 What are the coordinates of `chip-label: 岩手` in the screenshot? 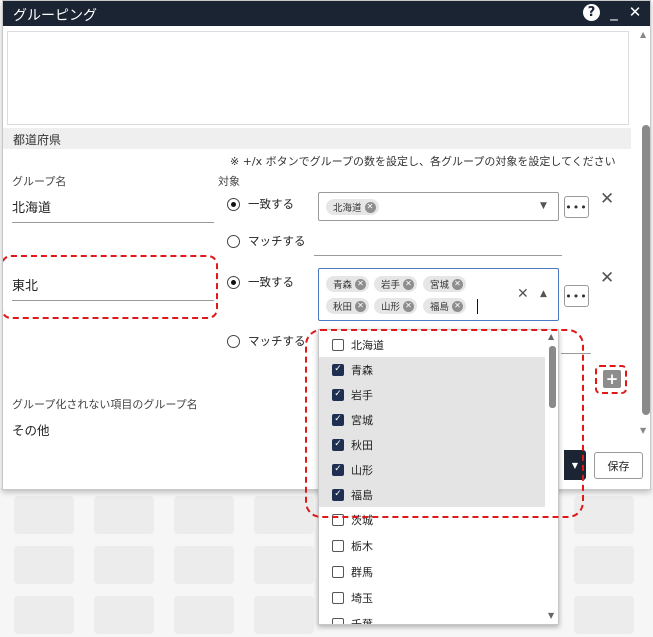 It's located at (391, 285).